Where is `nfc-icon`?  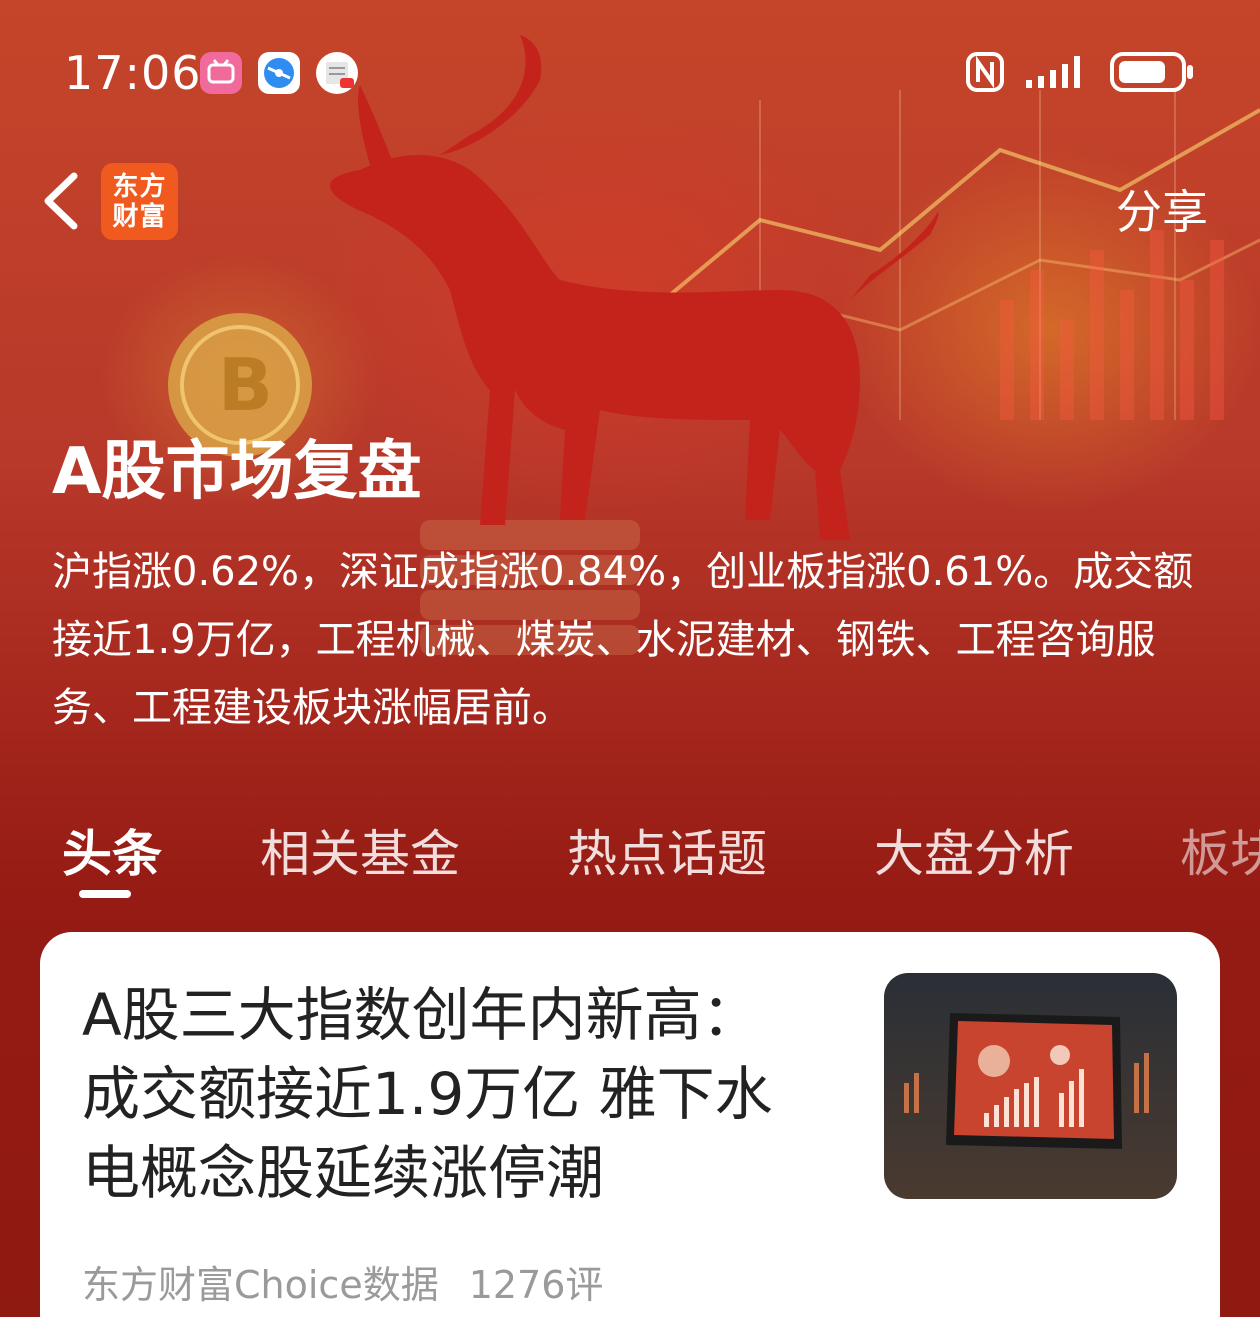
nfc-icon is located at coordinates (985, 72).